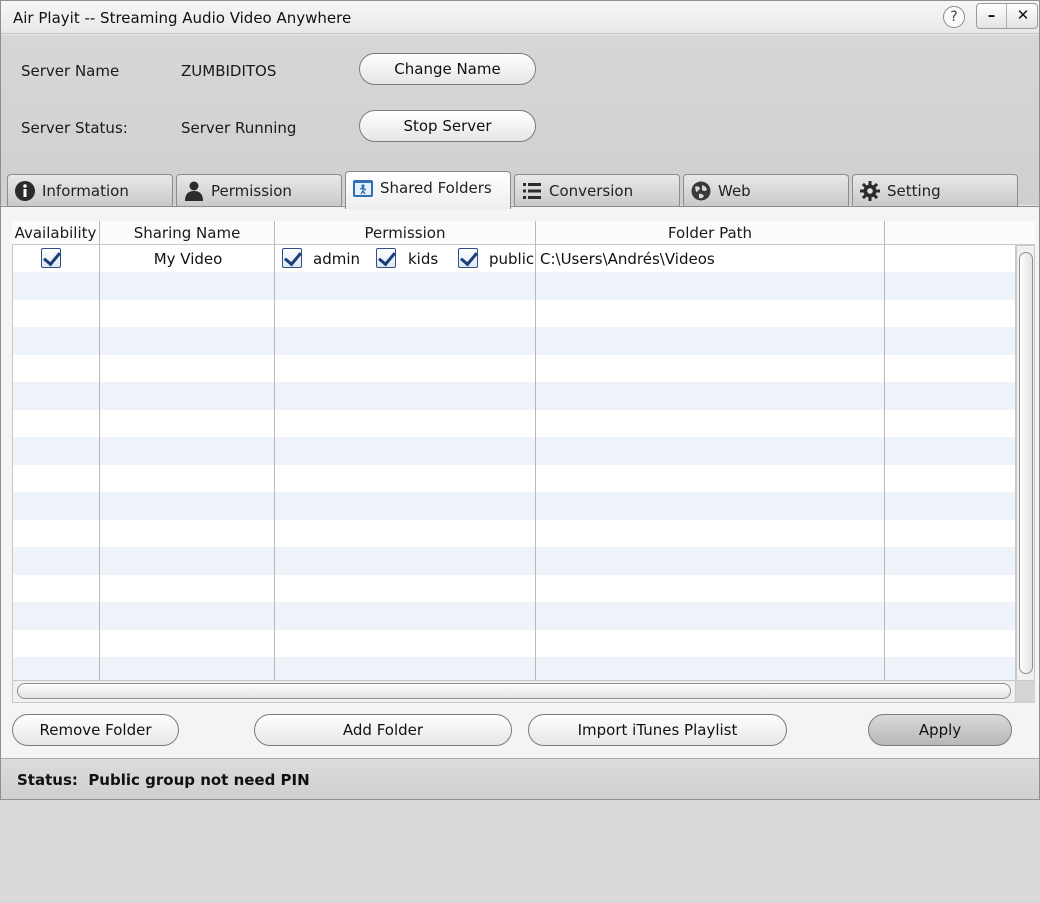 This screenshot has height=903, width=1040. I want to click on tab-web: Web, so click(766, 190).